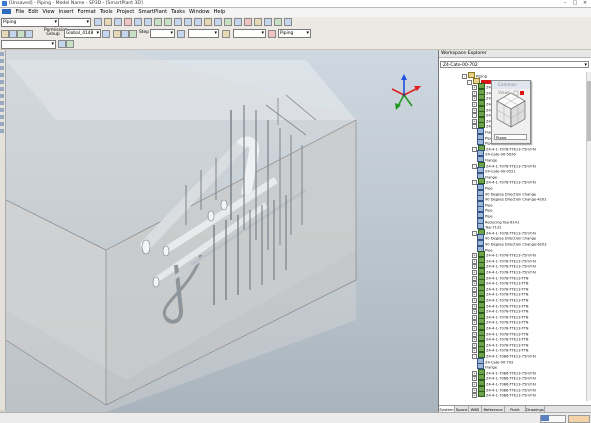 The width and height of the screenshot is (591, 423). What do you see at coordinates (118, 22) in the screenshot?
I see `save-file-icon` at bounding box center [118, 22].